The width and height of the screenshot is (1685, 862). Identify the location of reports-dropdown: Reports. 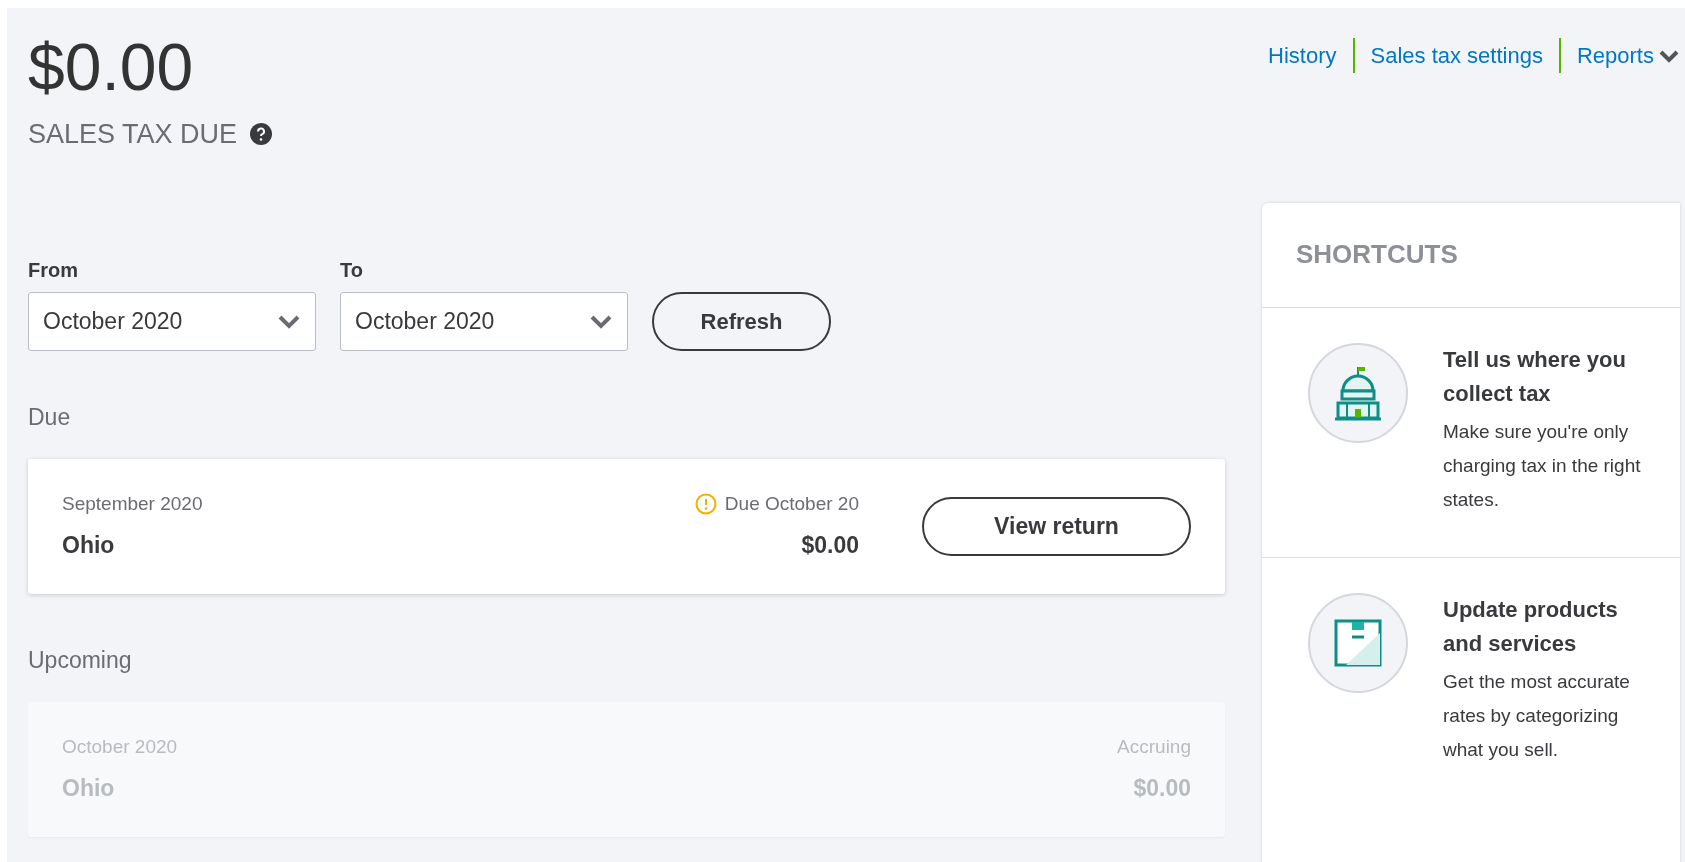
(1628, 55).